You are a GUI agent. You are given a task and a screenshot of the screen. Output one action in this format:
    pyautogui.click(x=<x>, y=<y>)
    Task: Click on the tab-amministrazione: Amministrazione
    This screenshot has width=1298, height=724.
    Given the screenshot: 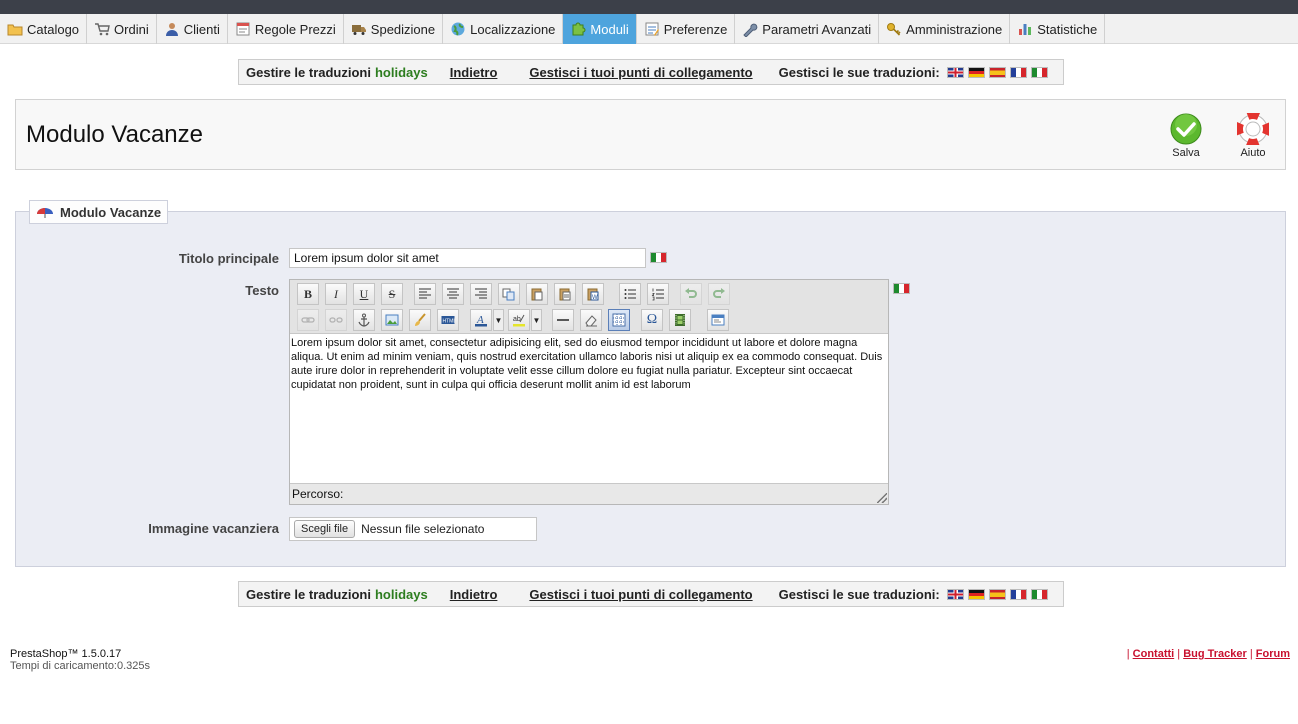 What is the action you would take?
    pyautogui.click(x=945, y=29)
    